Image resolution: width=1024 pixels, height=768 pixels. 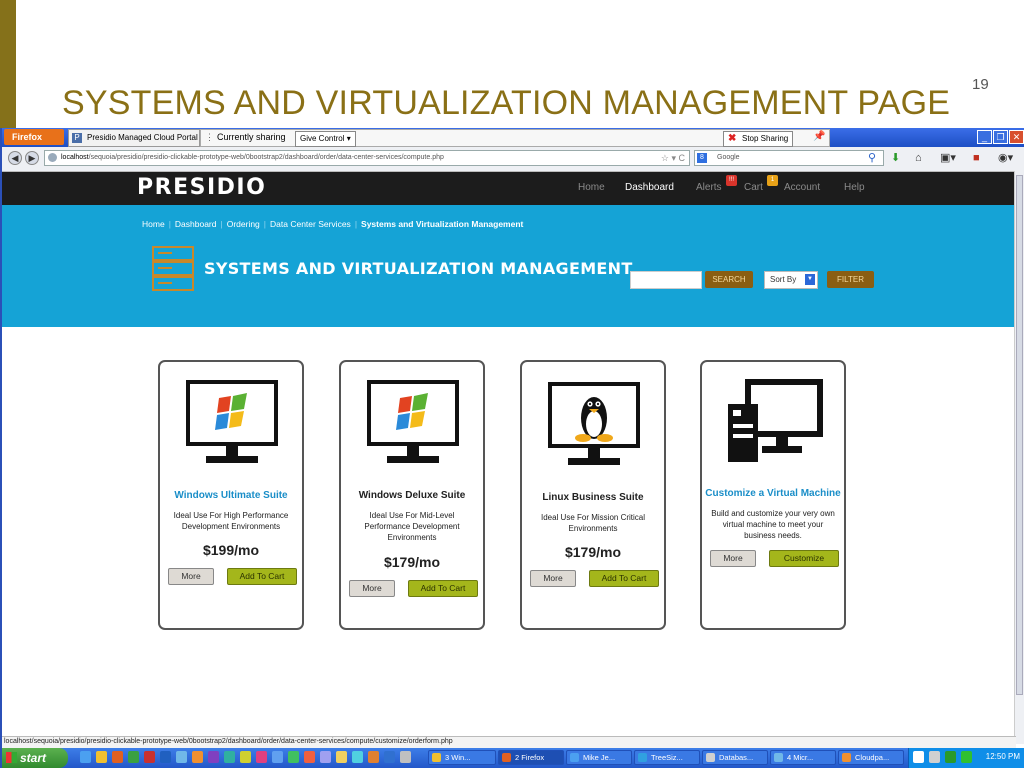 What do you see at coordinates (666, 280) in the screenshot?
I see `search-input` at bounding box center [666, 280].